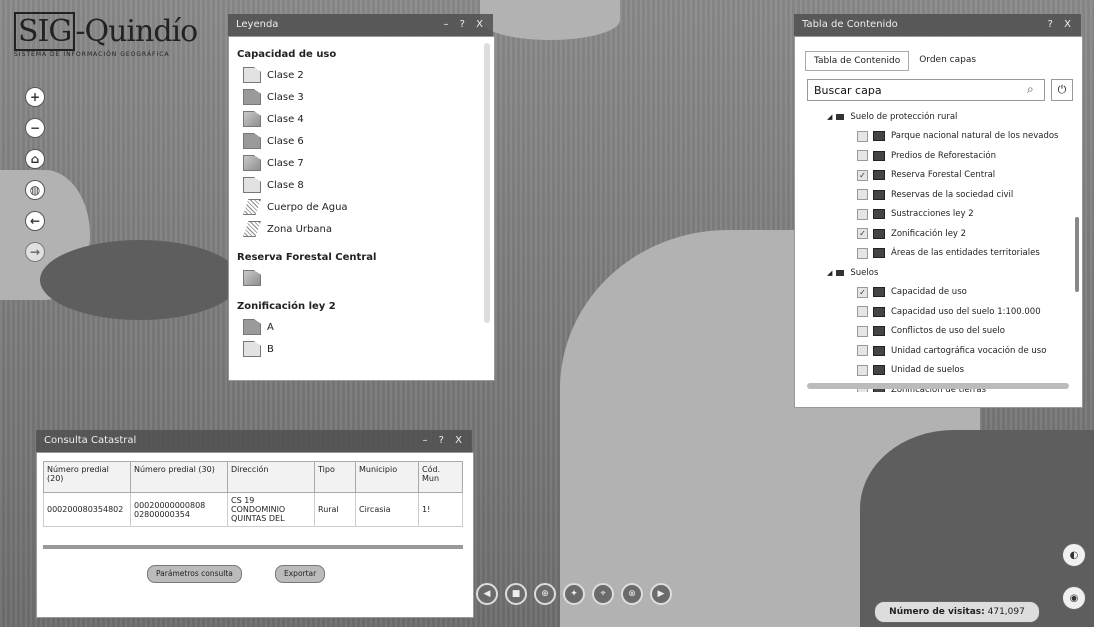 This screenshot has width=1094, height=627. What do you see at coordinates (35, 128) in the screenshot?
I see `zoom-out-icon: −` at bounding box center [35, 128].